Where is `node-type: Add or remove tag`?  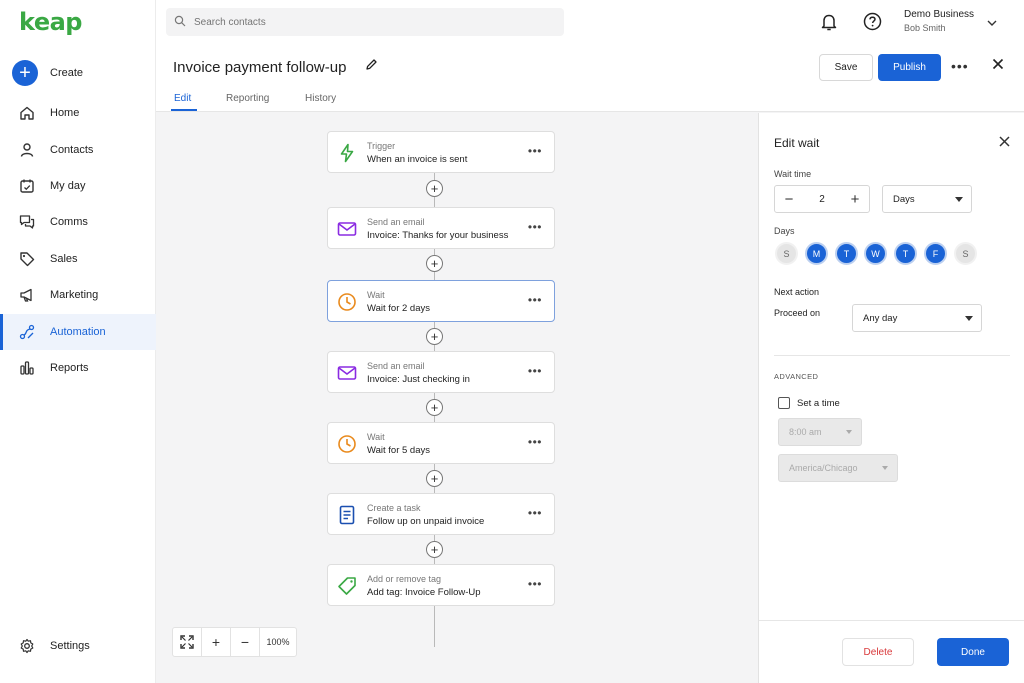
node-type: Add or remove tag is located at coordinates (404, 579).